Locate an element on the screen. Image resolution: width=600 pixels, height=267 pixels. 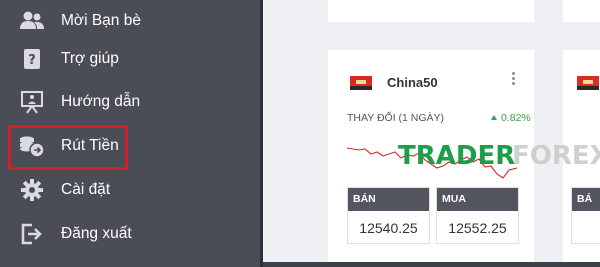
sell-label: BÁN is located at coordinates (388, 199).